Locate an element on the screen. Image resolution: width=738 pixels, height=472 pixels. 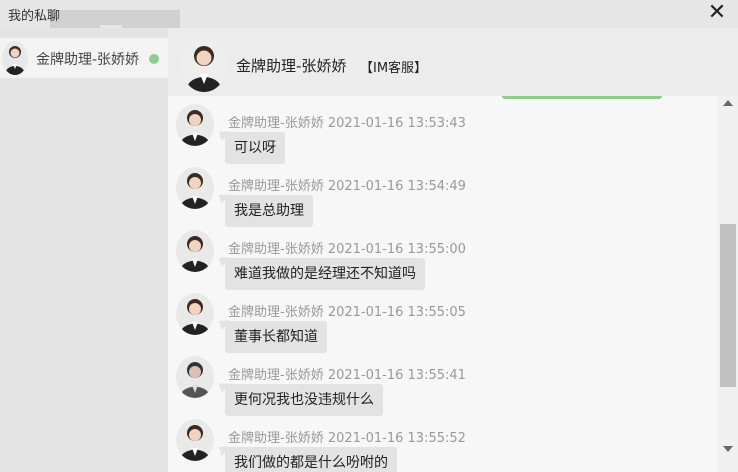
message-meta: 金牌助理-张娇娇 2021-01-16 13:55:52 is located at coordinates (347, 438).